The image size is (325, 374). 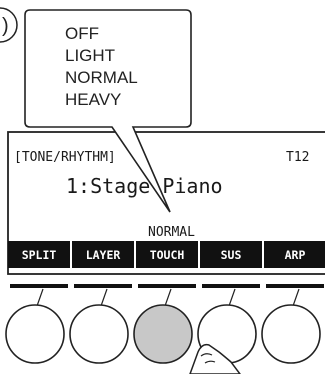 What do you see at coordinates (232, 297) in the screenshot?
I see `button-leader-sus` at bounding box center [232, 297].